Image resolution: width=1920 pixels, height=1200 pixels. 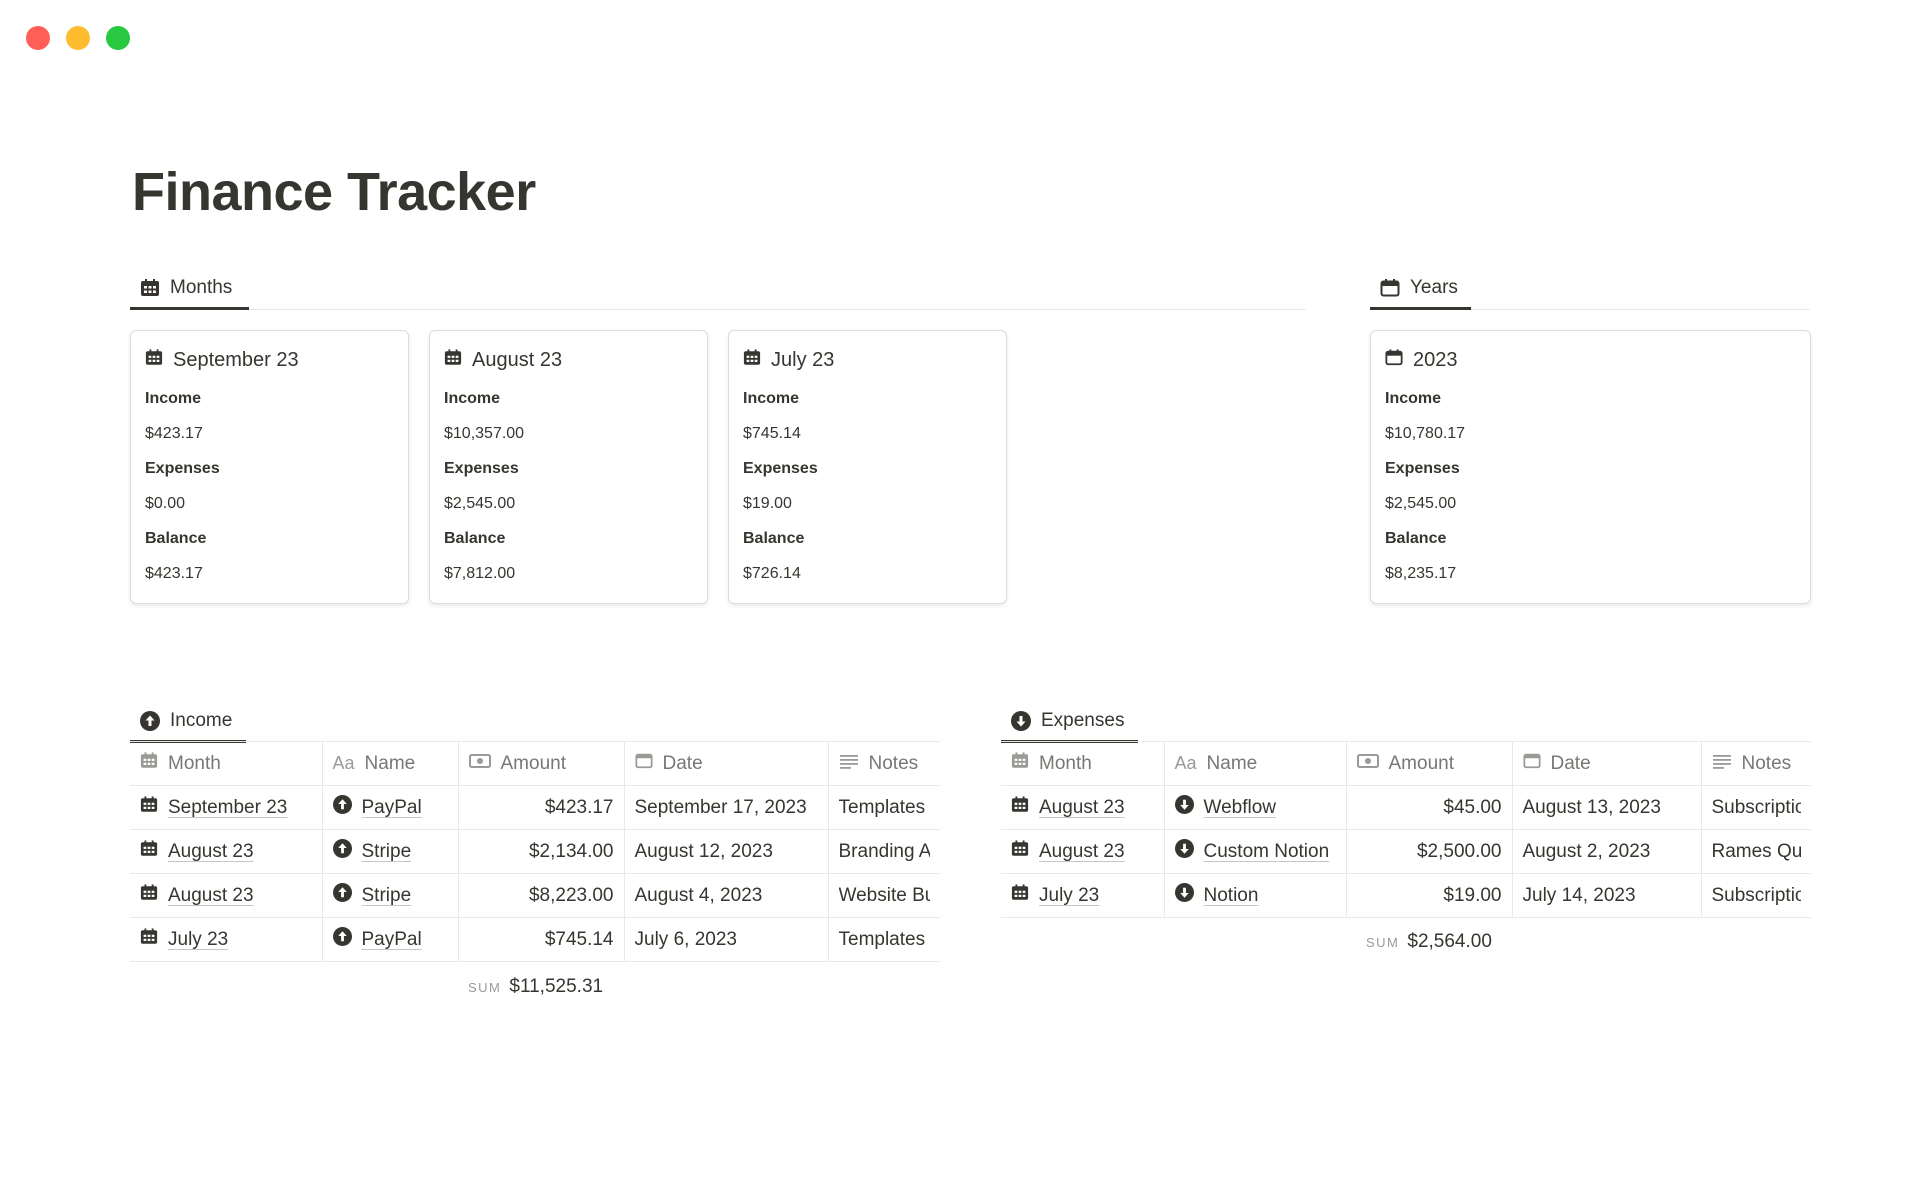 What do you see at coordinates (1184, 895) in the screenshot?
I see `arrow-down-circle-icon` at bounding box center [1184, 895].